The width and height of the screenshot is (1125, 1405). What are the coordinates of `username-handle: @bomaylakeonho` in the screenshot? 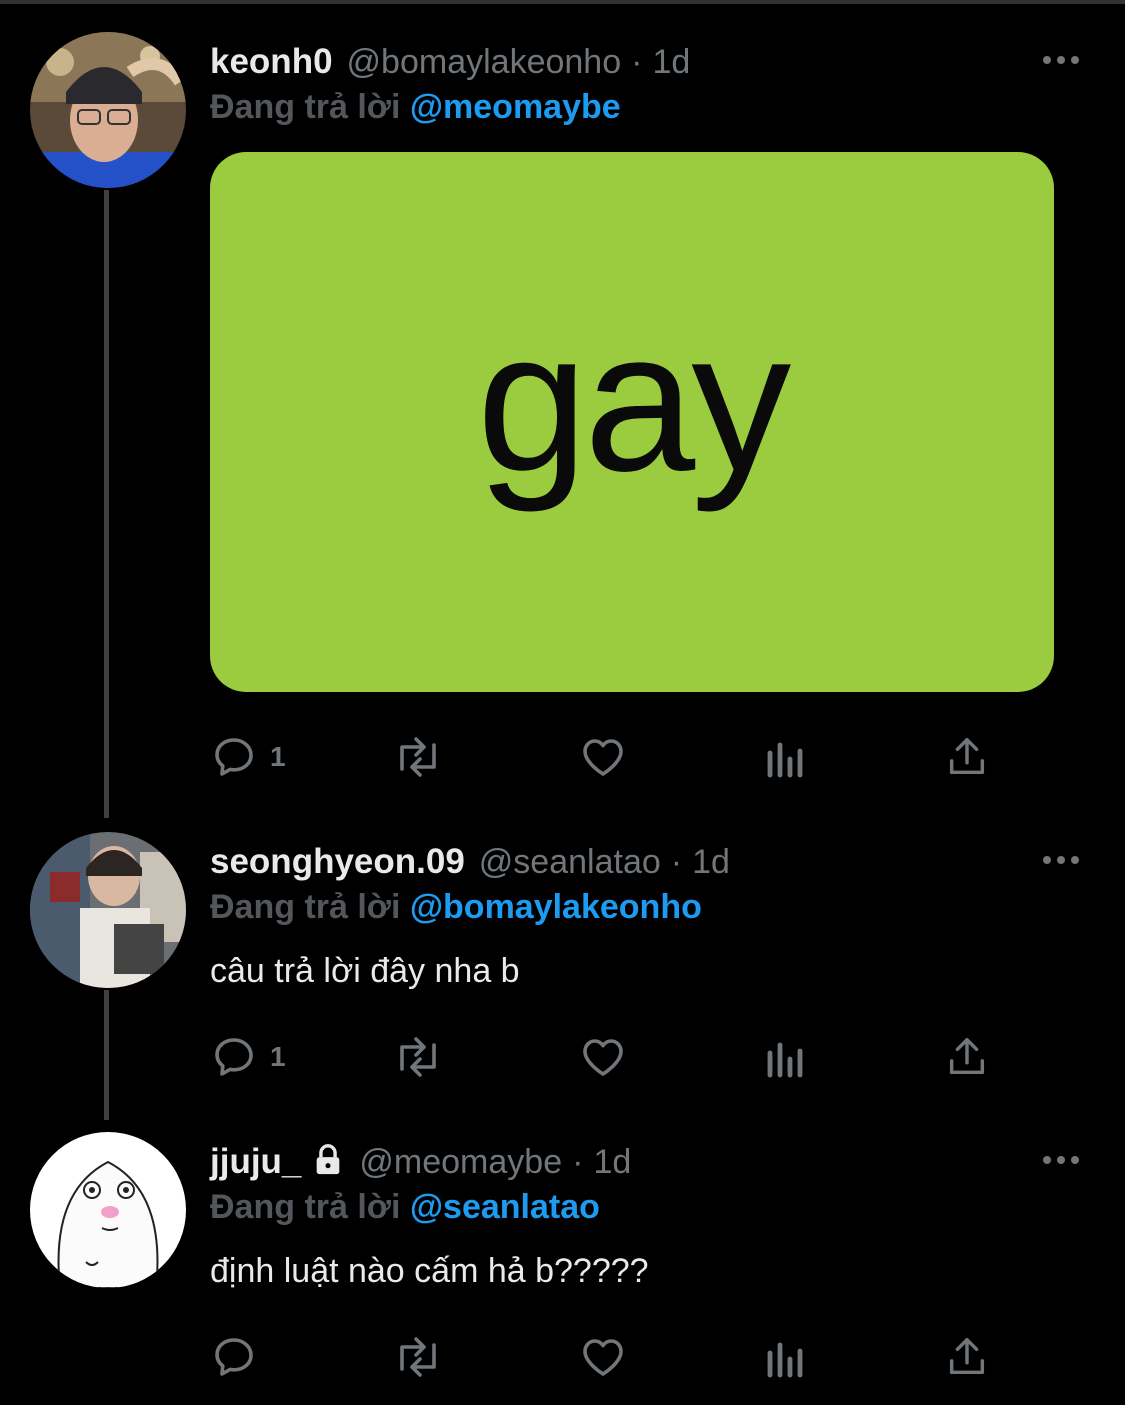 It's located at (484, 62).